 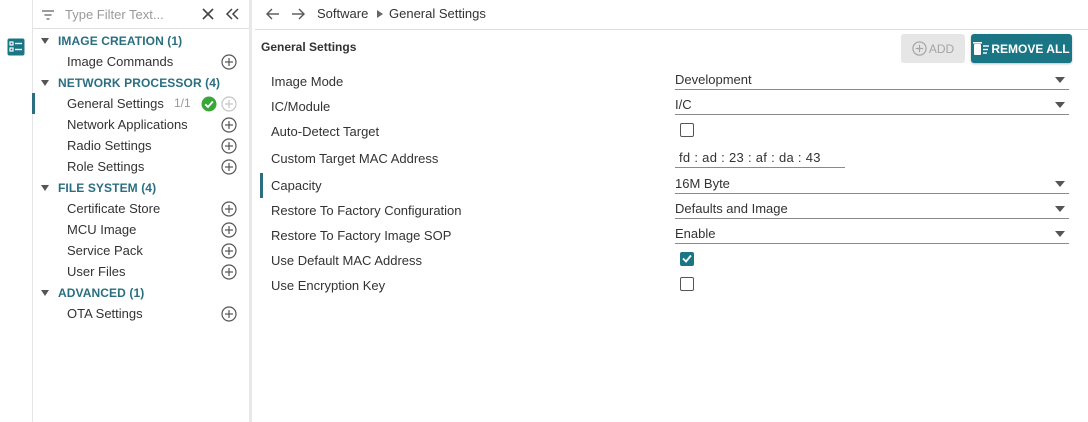 I want to click on filter-input, so click(x=129, y=14).